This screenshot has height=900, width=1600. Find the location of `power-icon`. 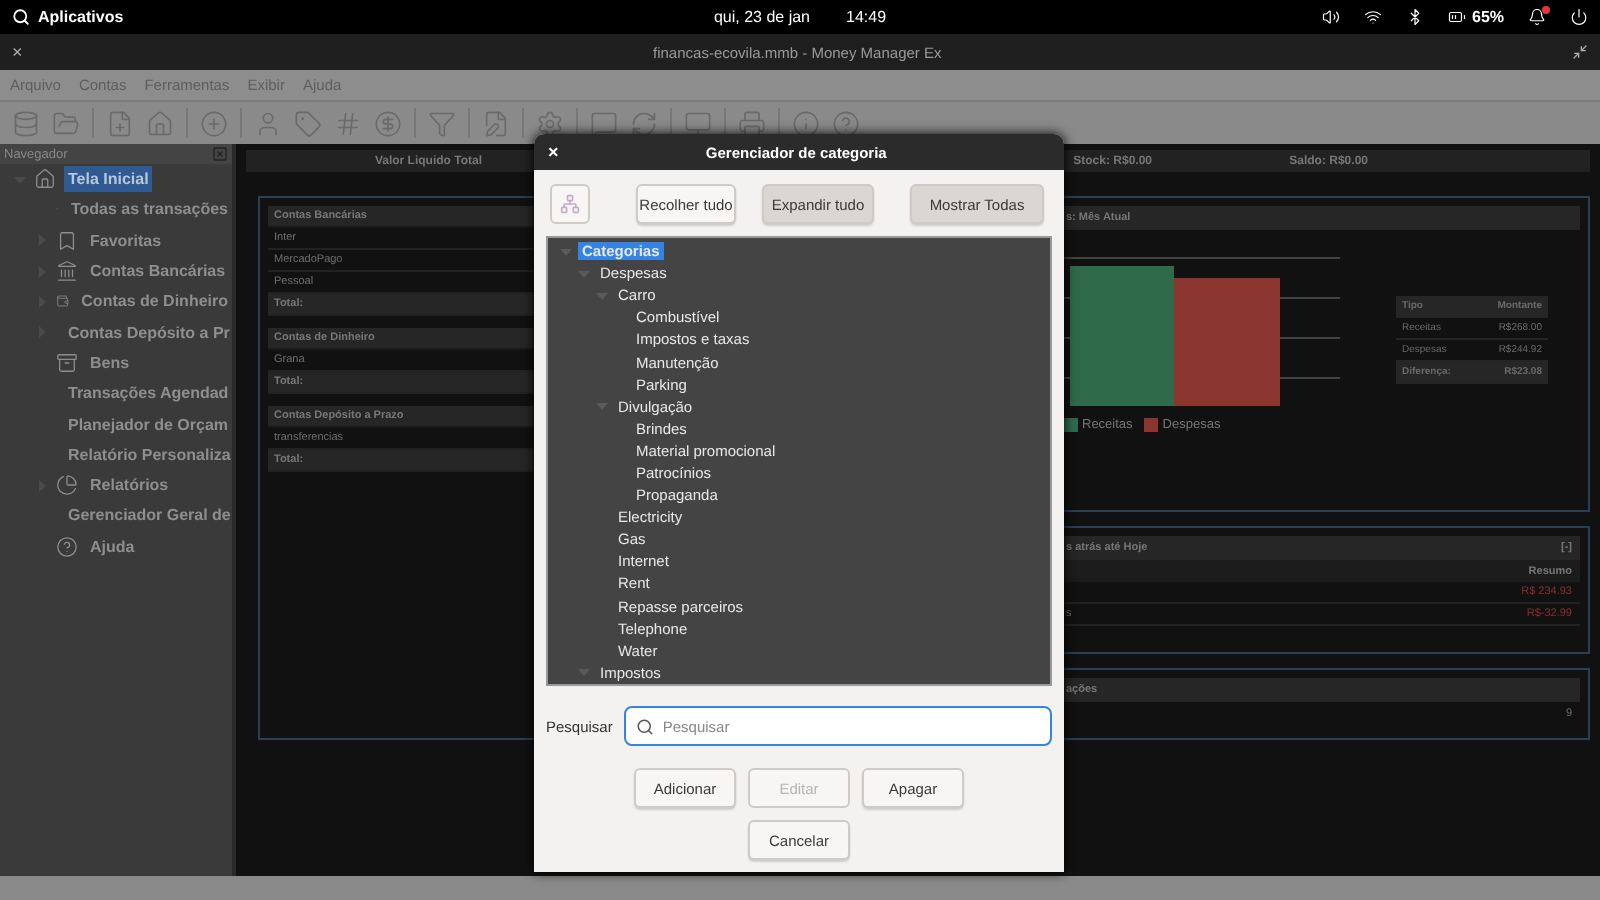

power-icon is located at coordinates (1579, 17).